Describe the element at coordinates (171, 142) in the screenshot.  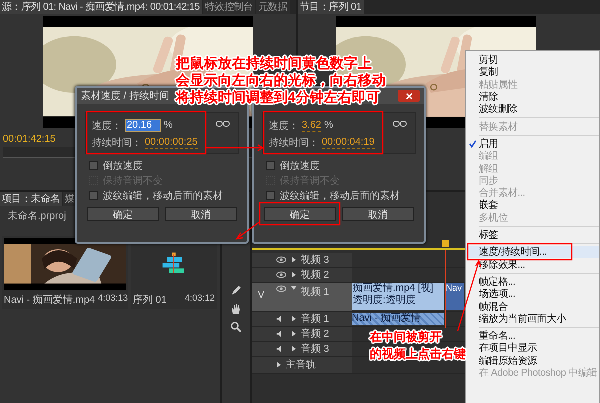
I see `duration-field: 00:00:00:25` at that location.